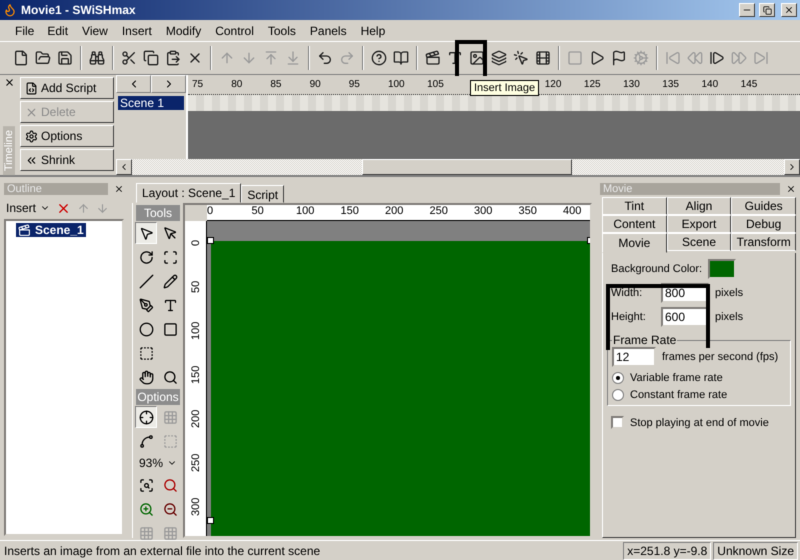 This screenshot has height=560, width=800. I want to click on ruler-number: 85, so click(276, 84).